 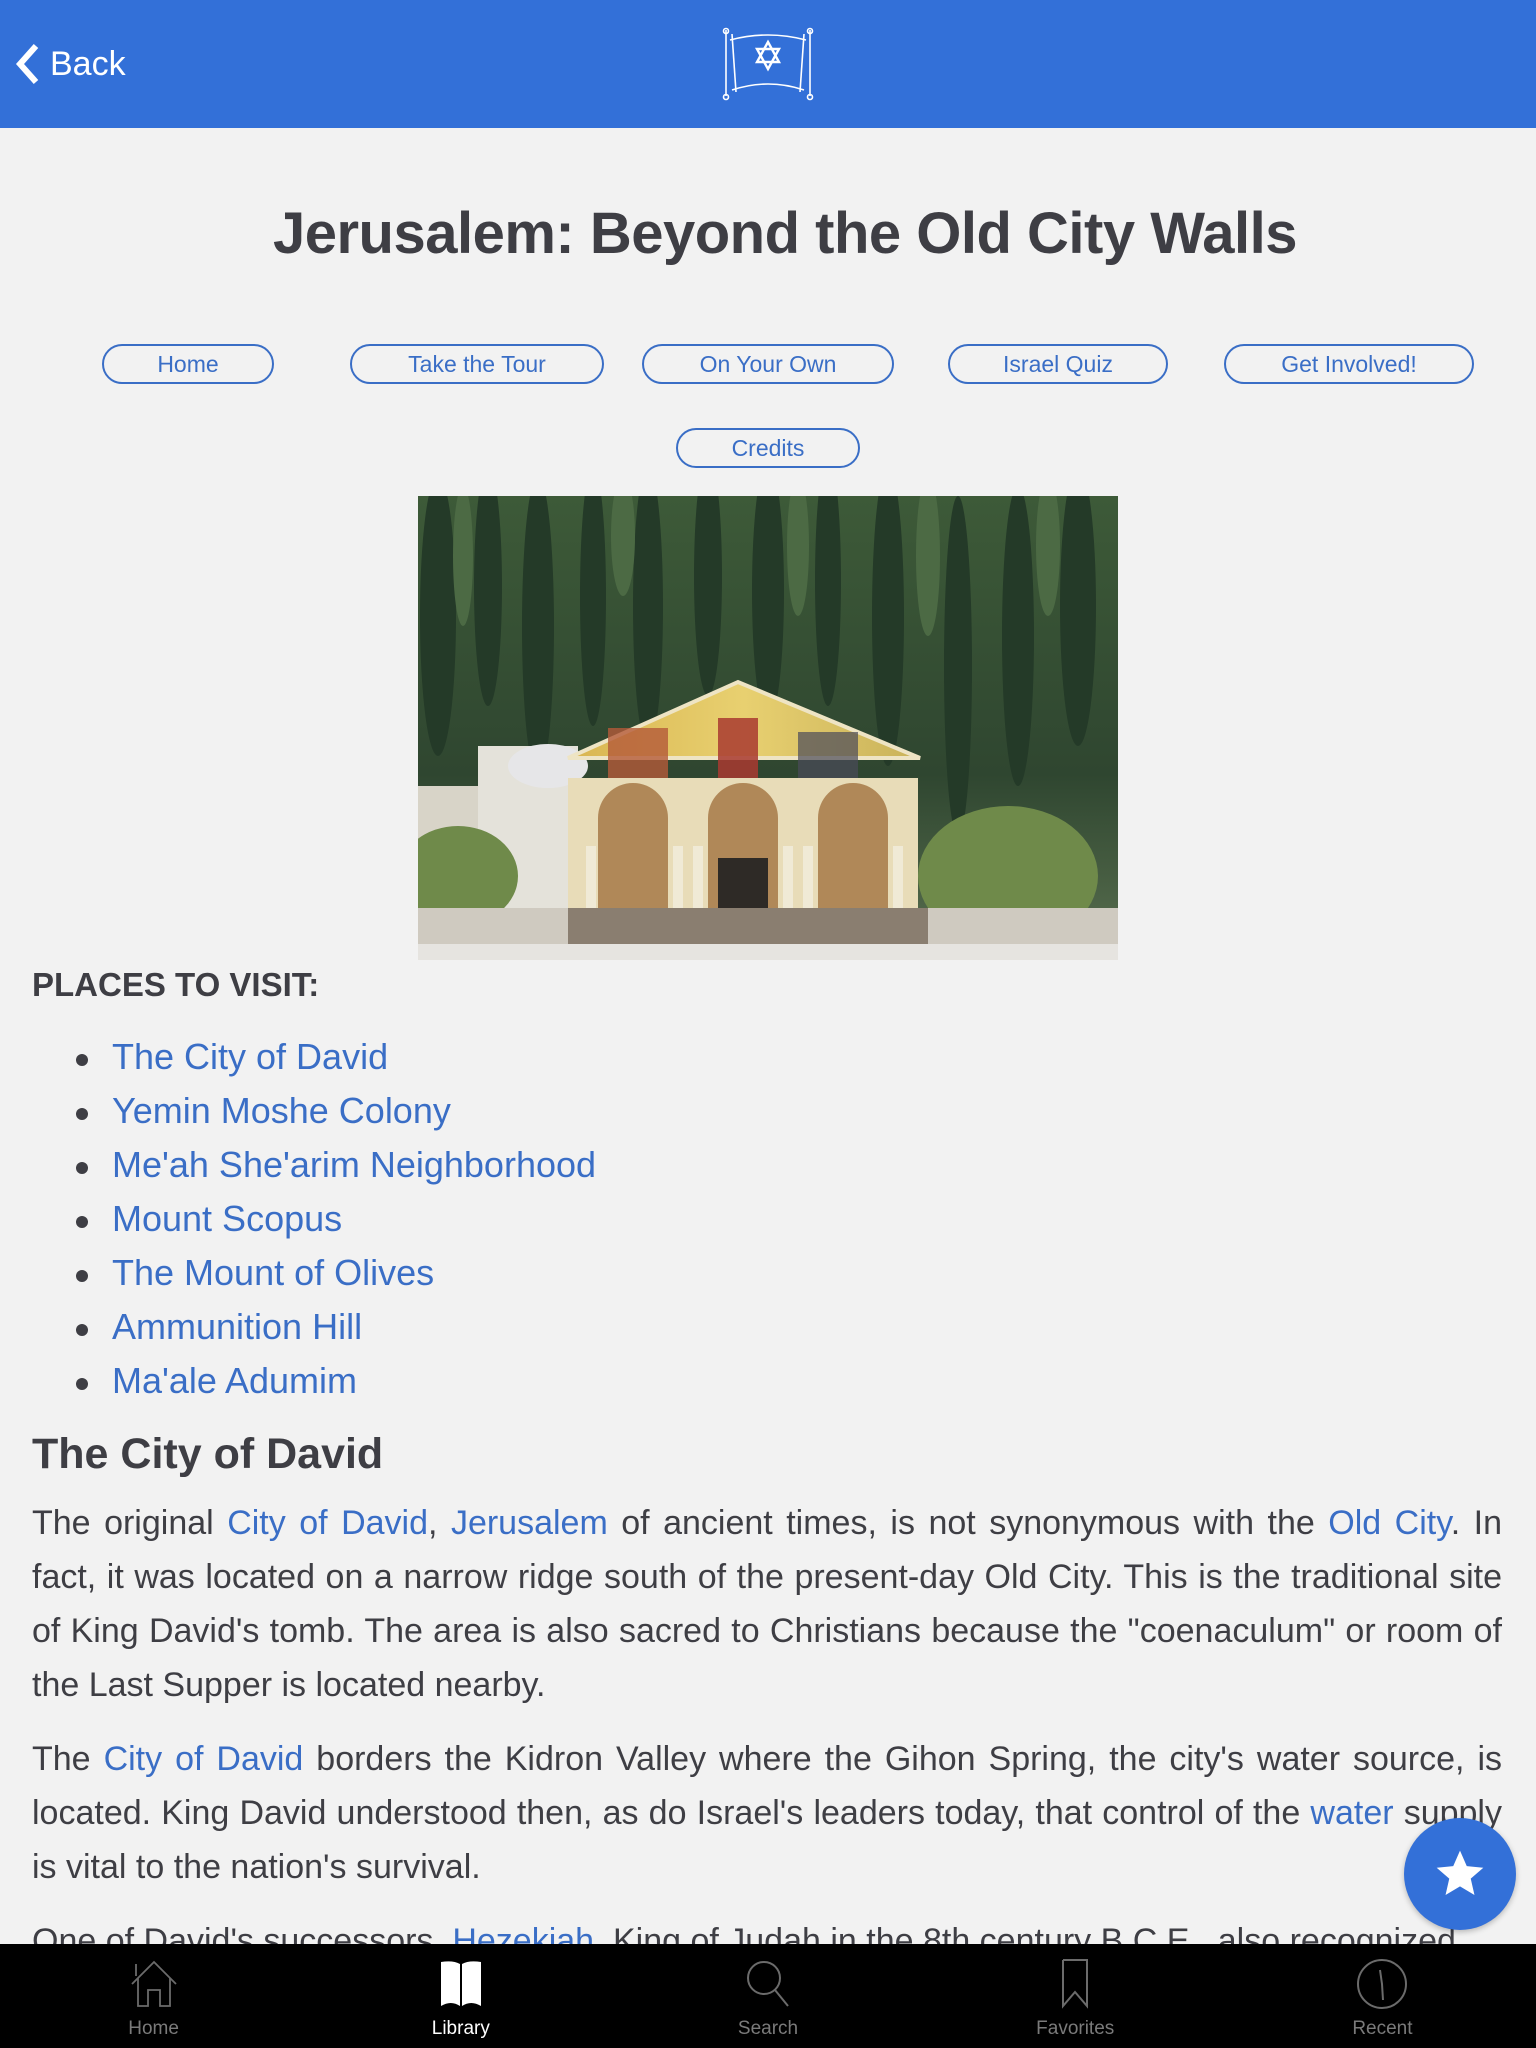 What do you see at coordinates (153, 2028) in the screenshot?
I see `tab-label: Home` at bounding box center [153, 2028].